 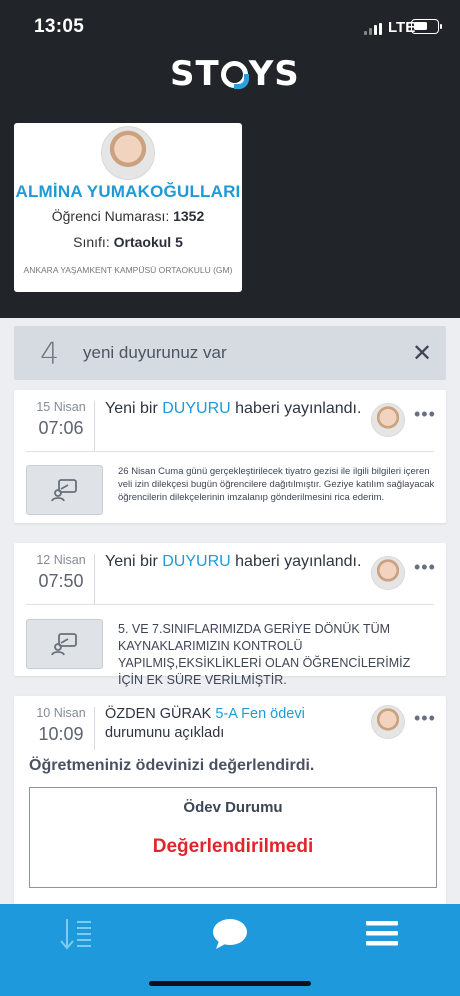 What do you see at coordinates (128, 153) in the screenshot?
I see `student-avatar` at bounding box center [128, 153].